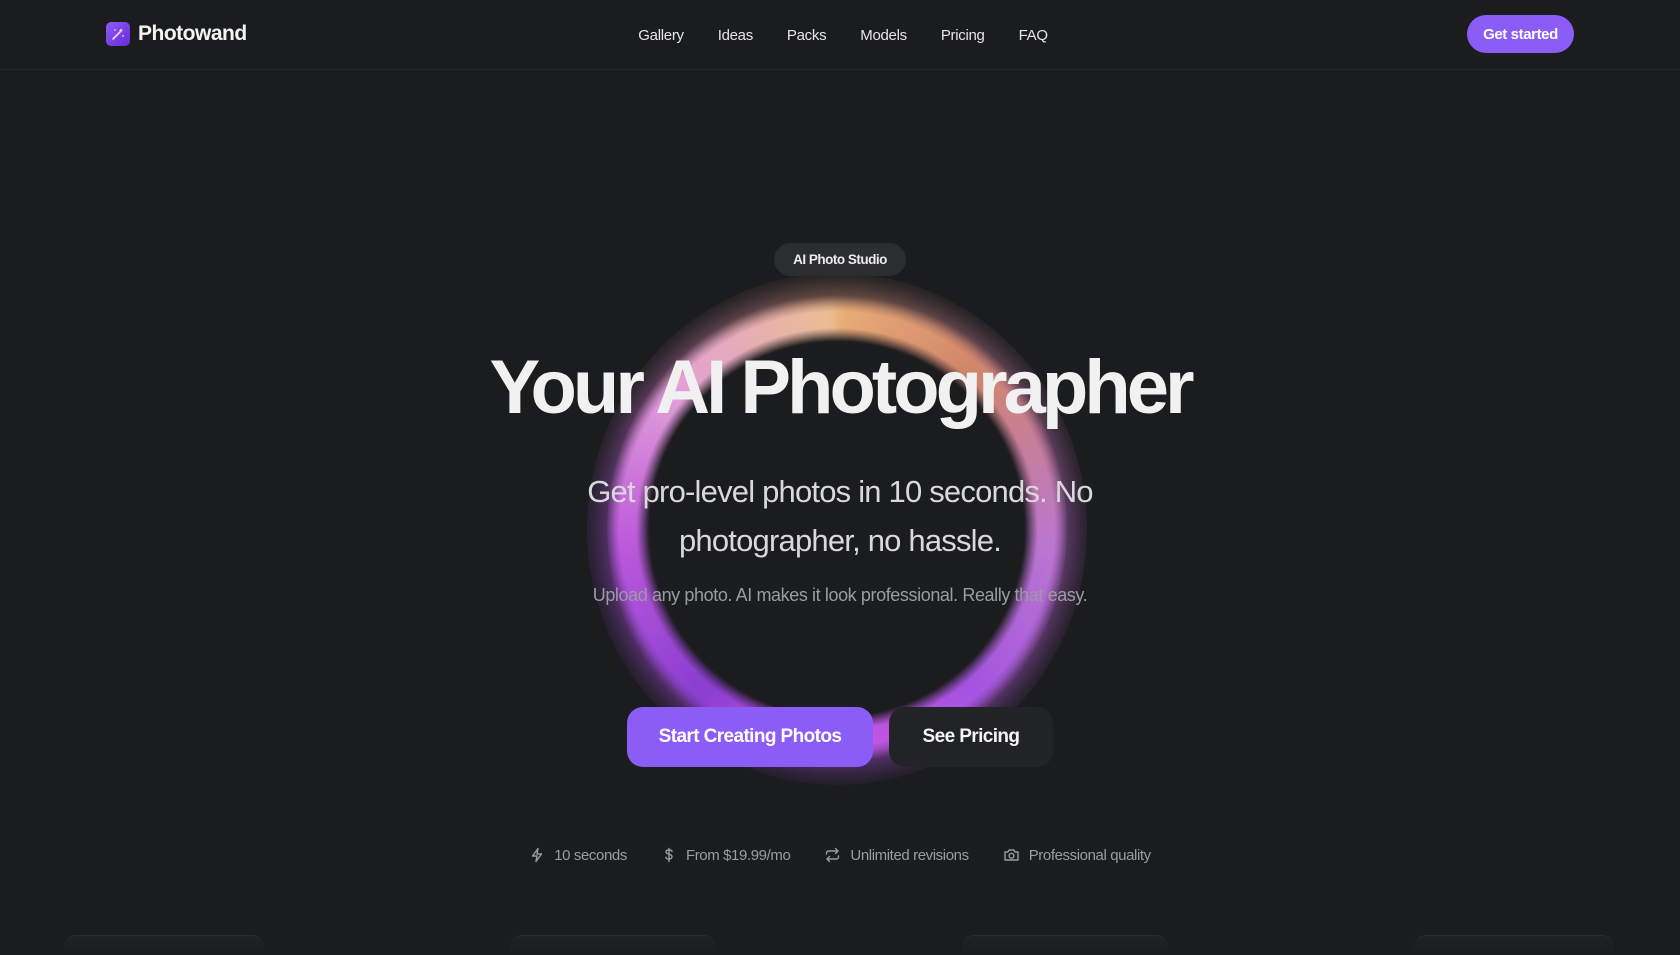  Describe the element at coordinates (590, 855) in the screenshot. I see `feature-label: 10 seconds` at that location.